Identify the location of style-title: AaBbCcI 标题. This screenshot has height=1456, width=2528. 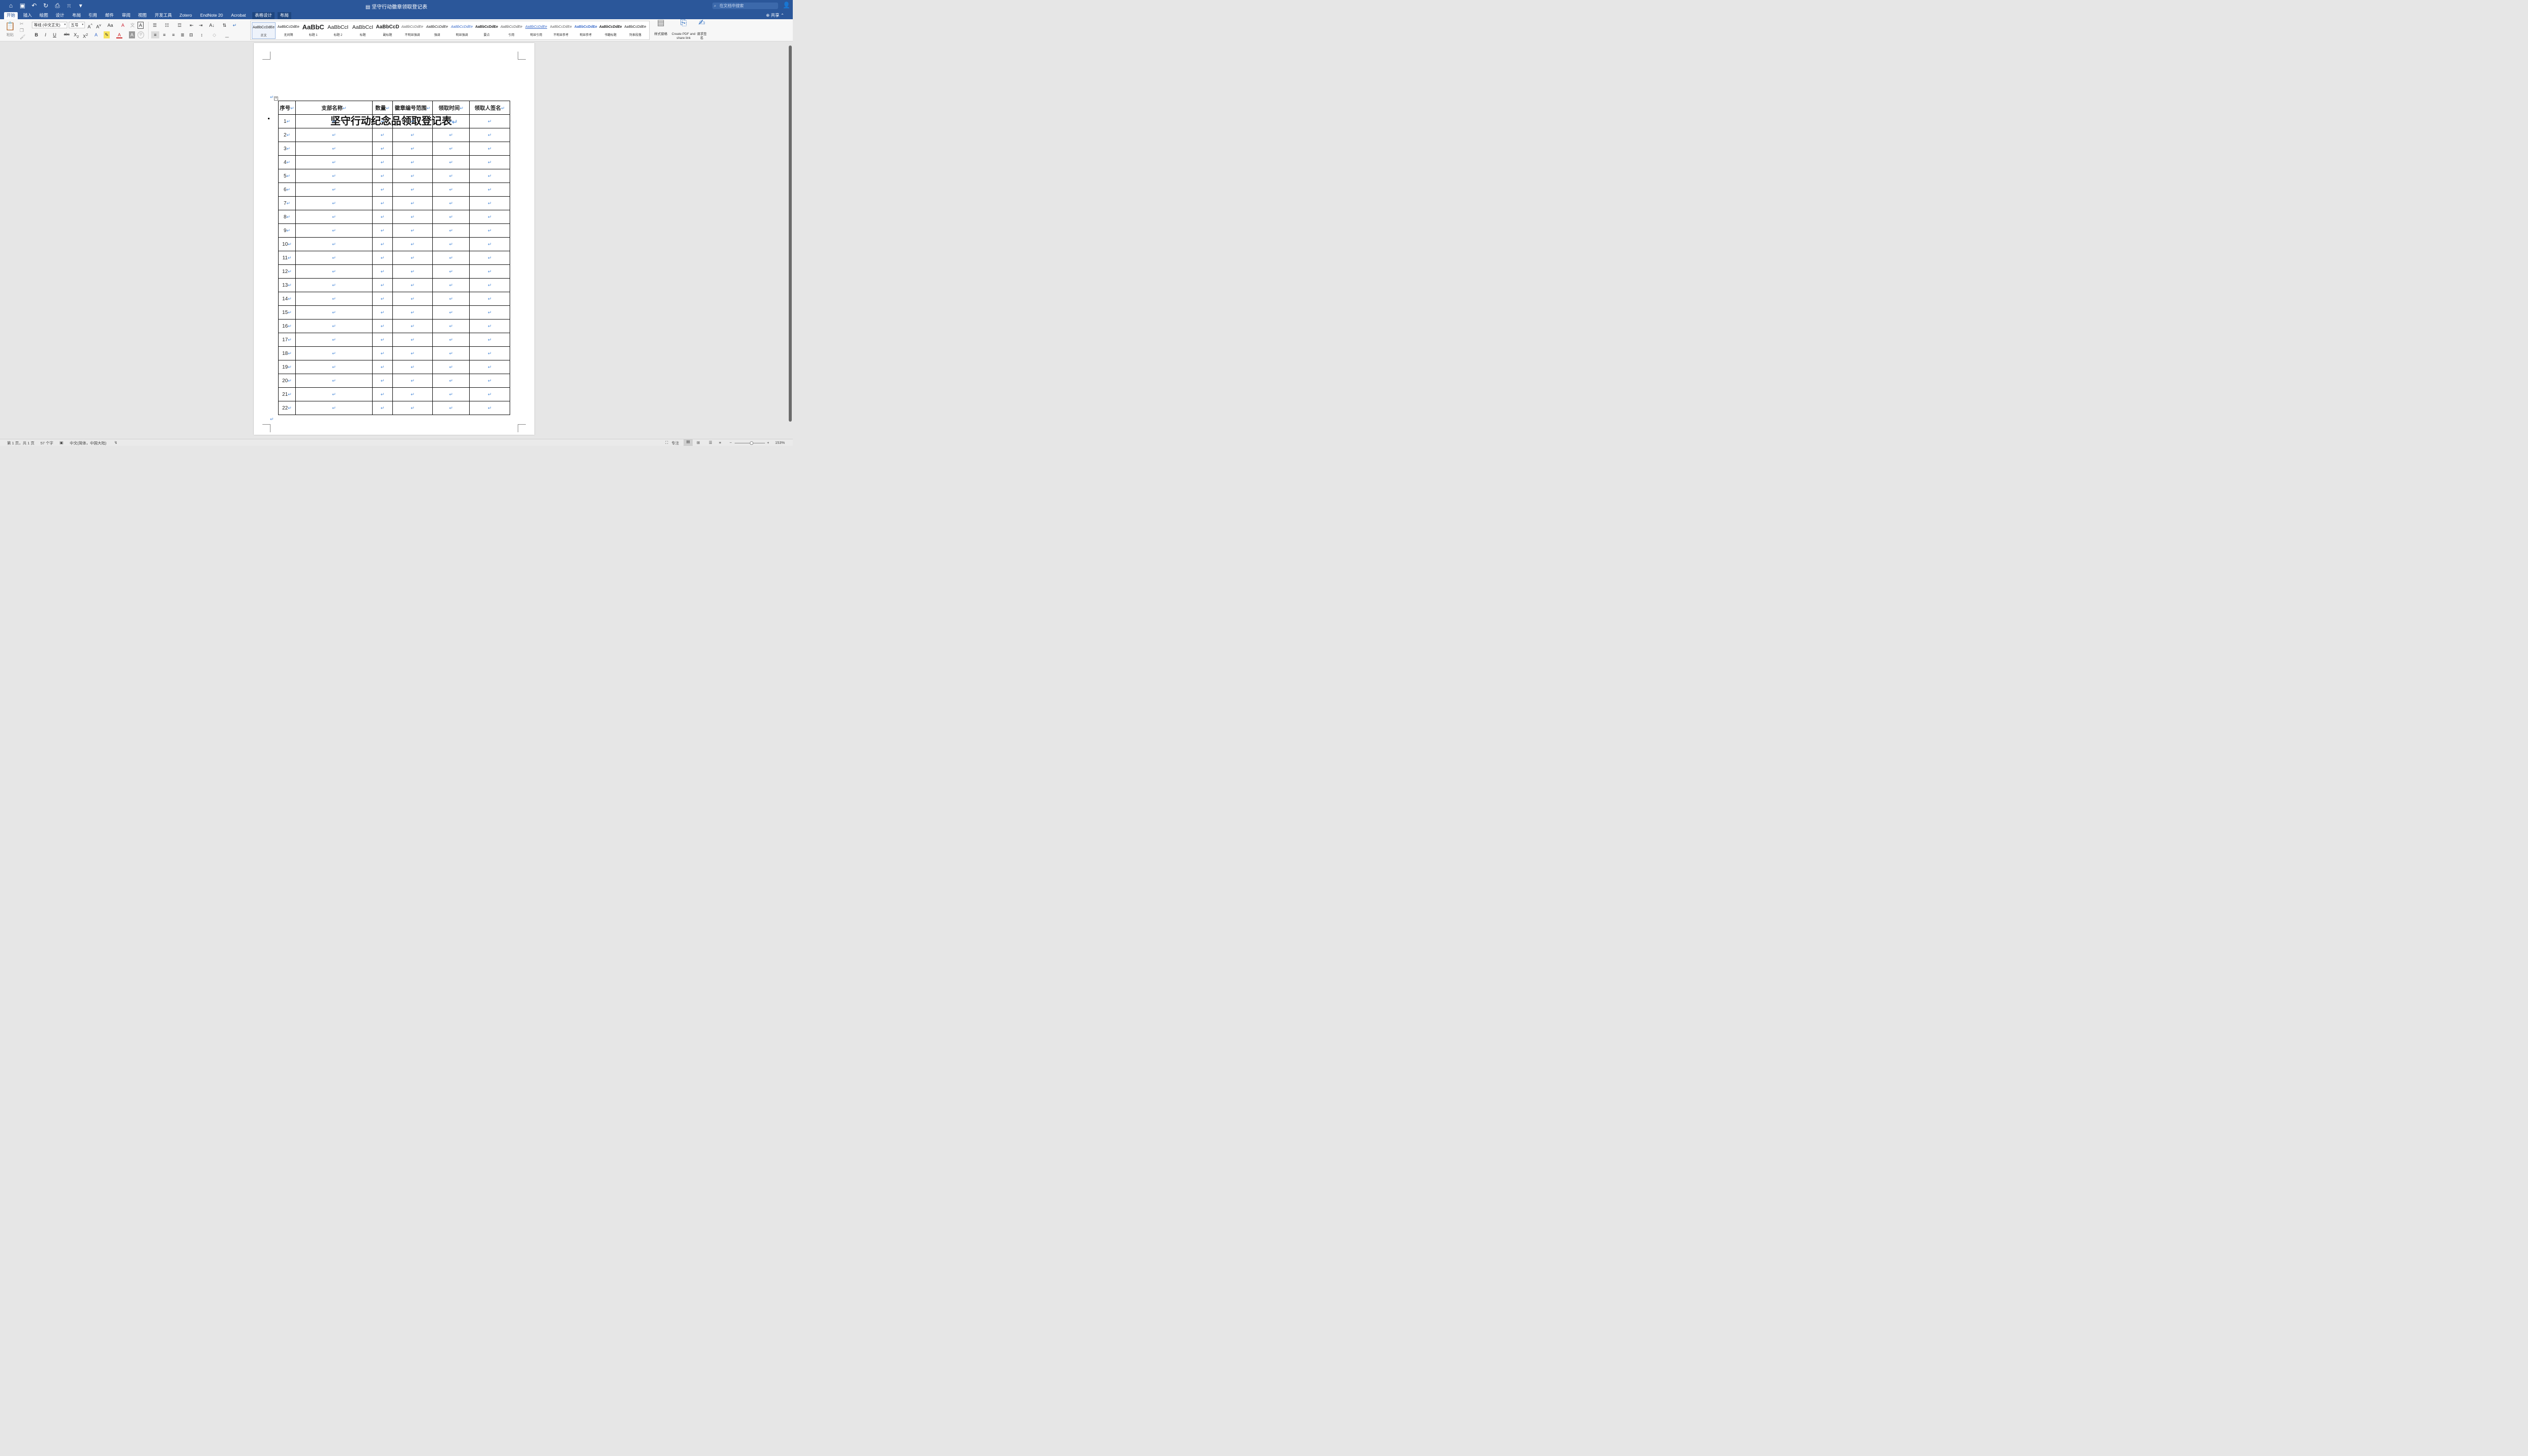
(363, 31).